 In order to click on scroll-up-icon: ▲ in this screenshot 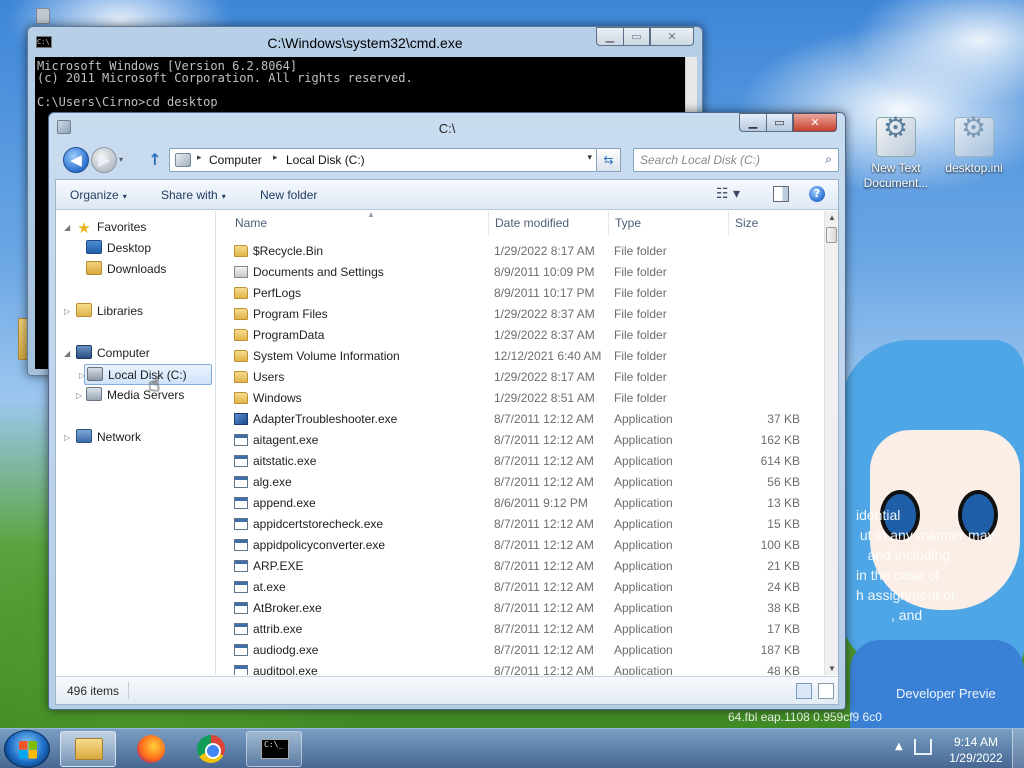, I will do `click(832, 217)`.